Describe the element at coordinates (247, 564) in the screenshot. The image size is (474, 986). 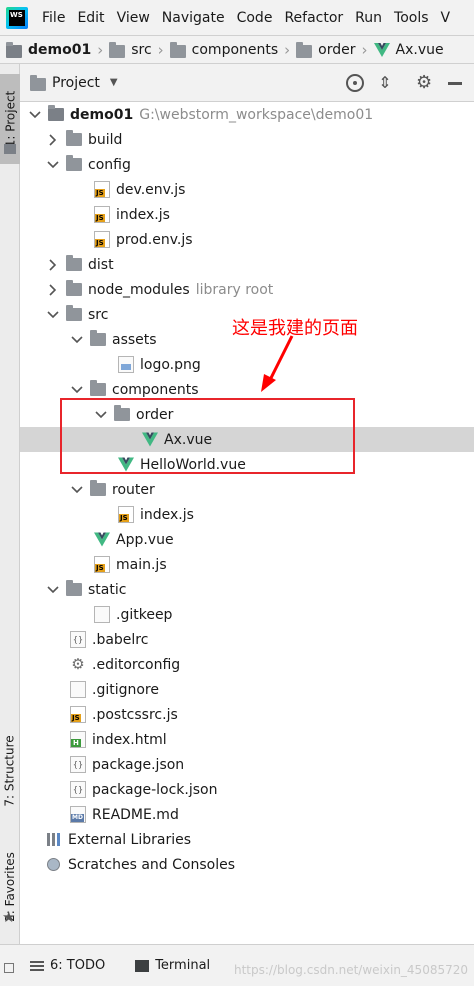
I see `tree-row-main-js: JS main.js` at that location.